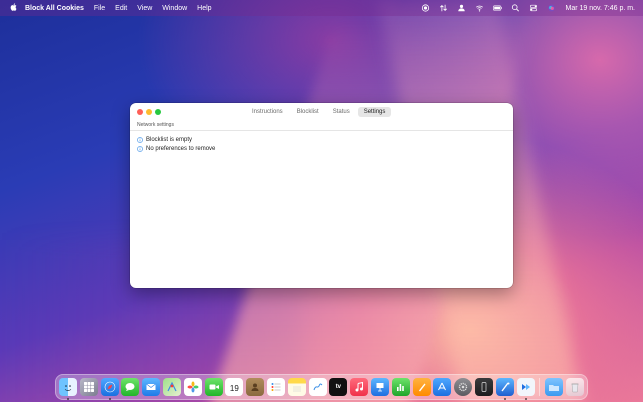 The image size is (643, 402). Describe the element at coordinates (68, 389) in the screenshot. I see `finder-icon` at that location.